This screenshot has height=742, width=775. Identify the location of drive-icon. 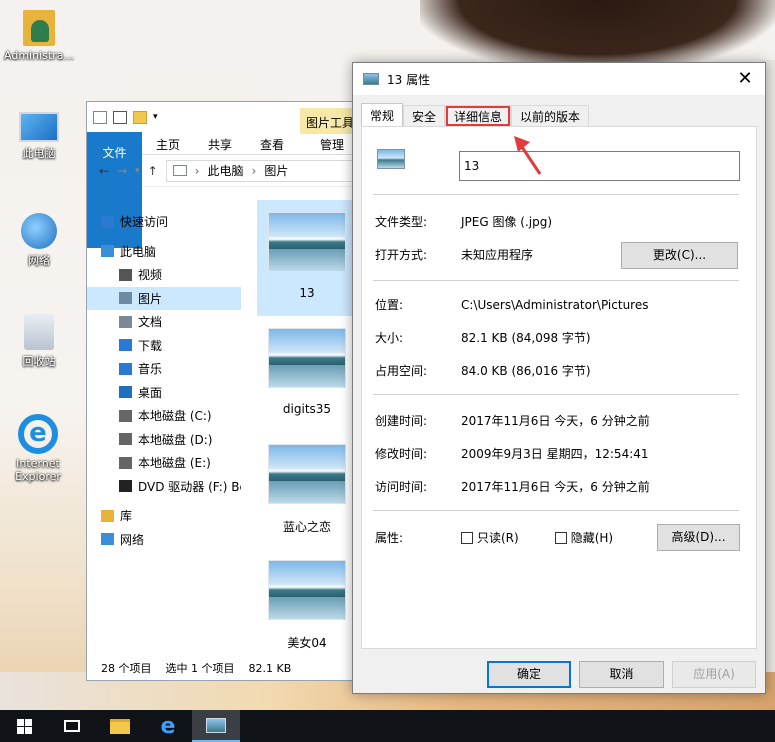
(125, 415).